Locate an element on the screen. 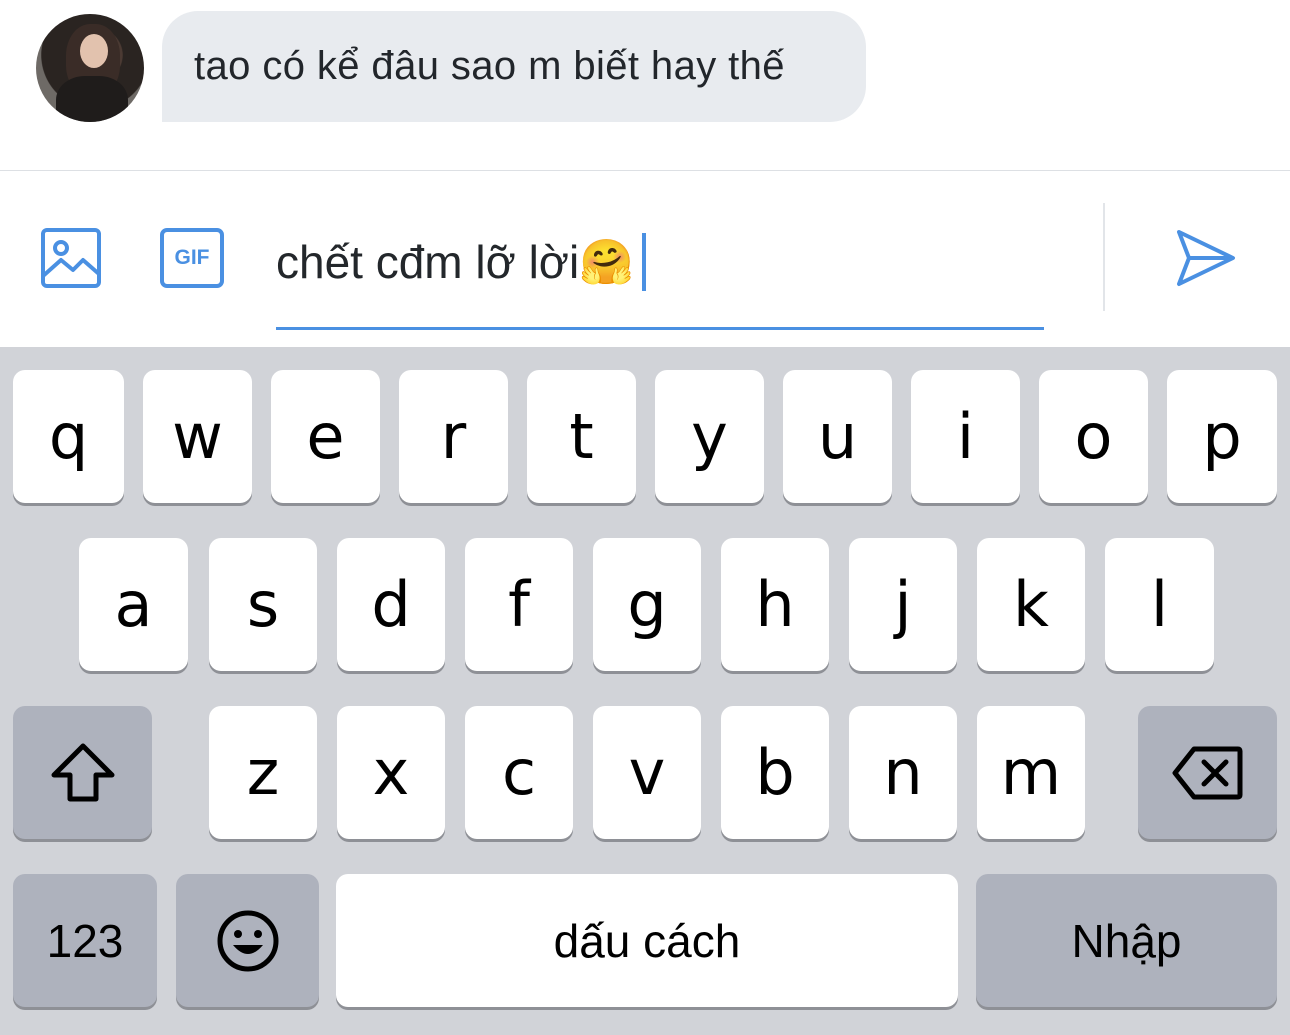  key-j: j is located at coordinates (903, 604).